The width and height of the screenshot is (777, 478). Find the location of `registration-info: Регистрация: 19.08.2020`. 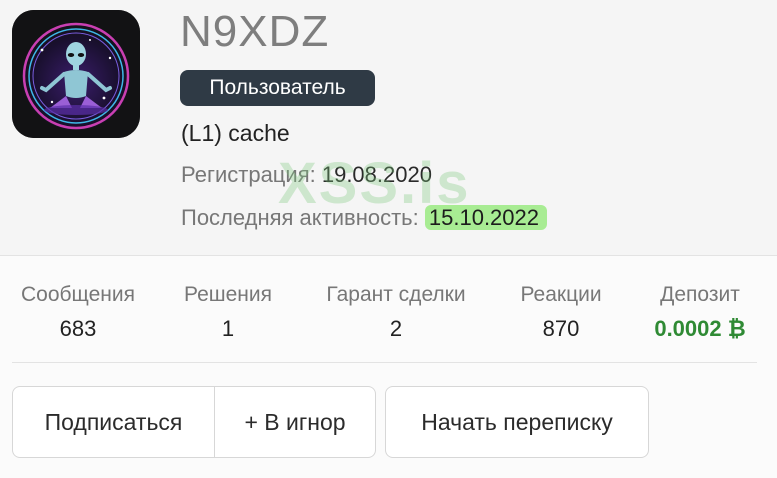

registration-info: Регистрация: 19.08.2020 is located at coordinates (306, 175).